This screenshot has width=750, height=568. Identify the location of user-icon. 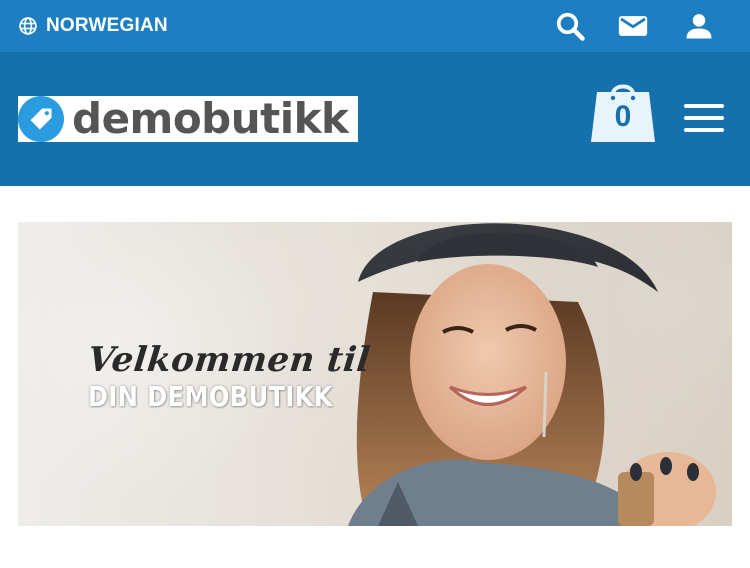
(699, 26).